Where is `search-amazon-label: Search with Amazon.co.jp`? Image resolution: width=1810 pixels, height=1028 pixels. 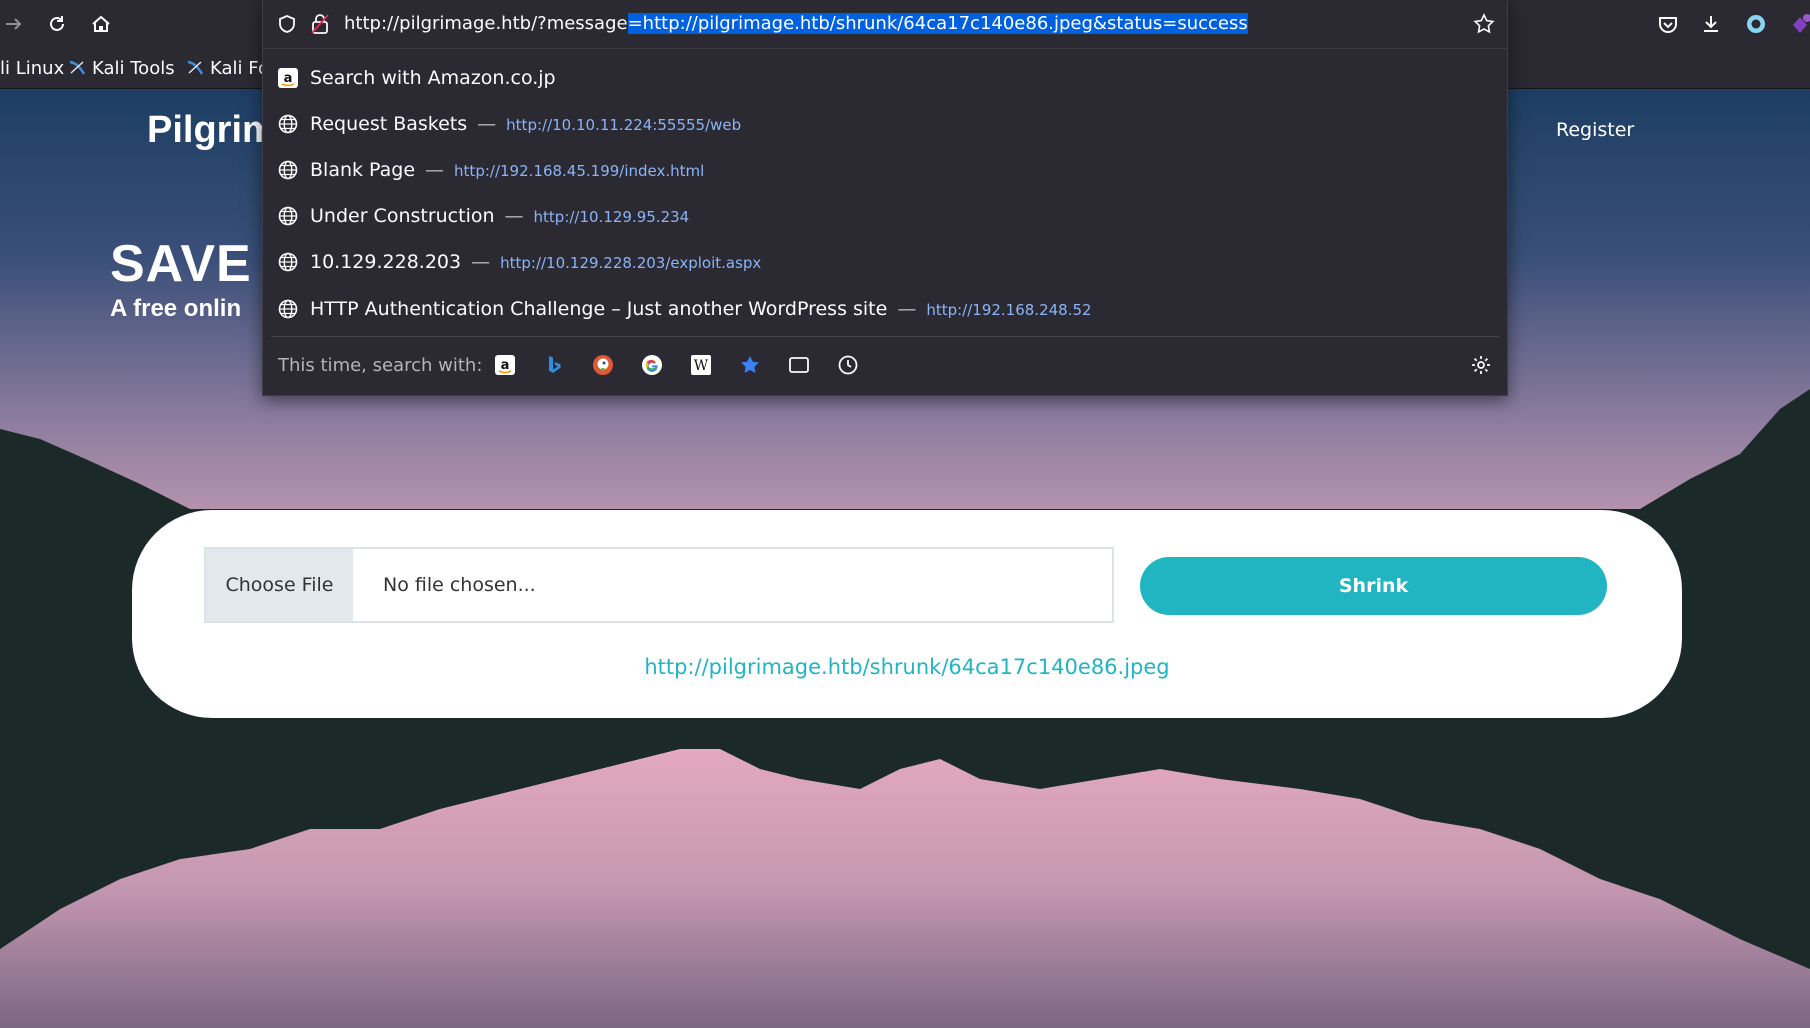 search-amazon-label: Search with Amazon.co.jp is located at coordinates (433, 78).